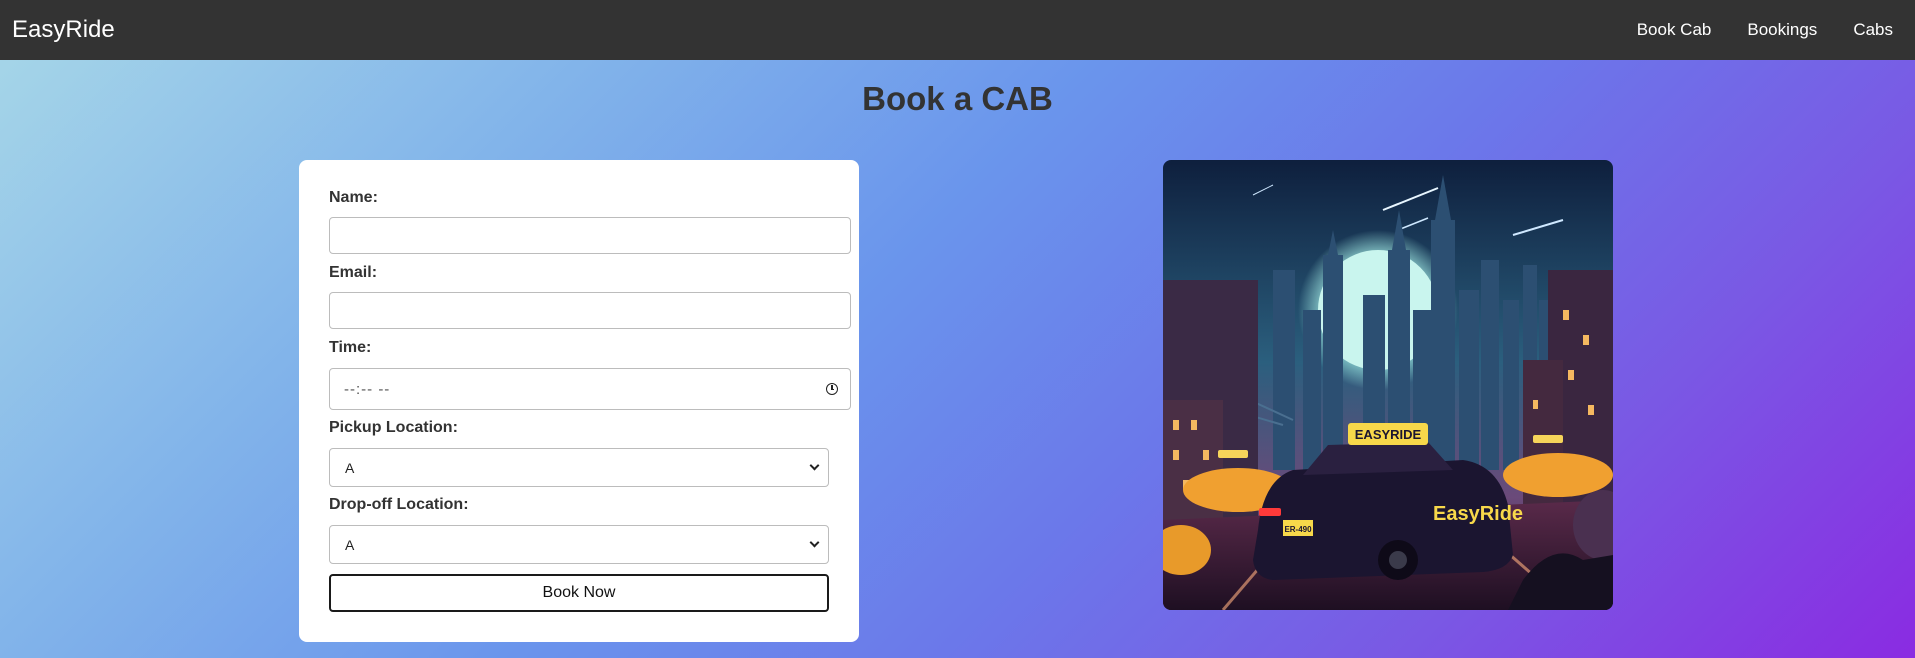  I want to click on pickup-value: A, so click(350, 467).